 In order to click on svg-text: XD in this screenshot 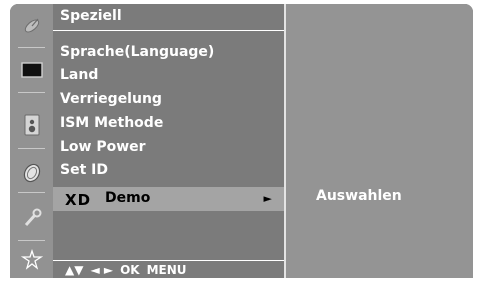, I will do `click(78, 199)`.